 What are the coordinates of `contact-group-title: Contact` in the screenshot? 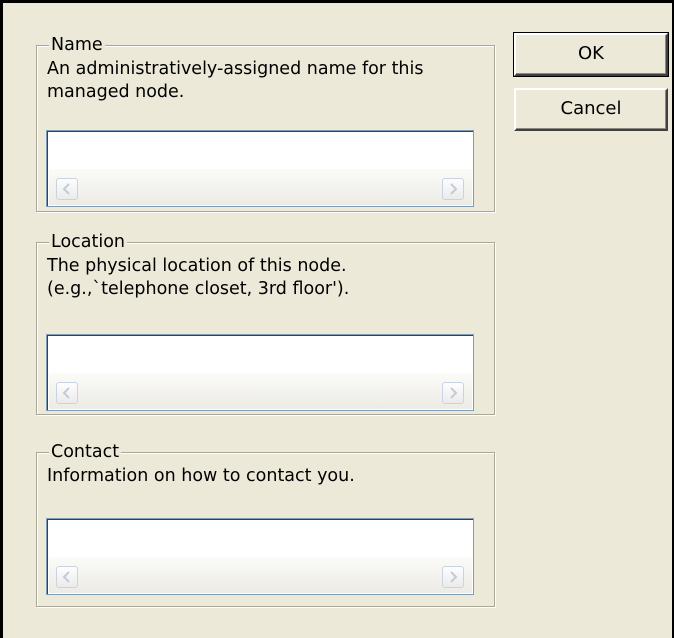 It's located at (85, 452).